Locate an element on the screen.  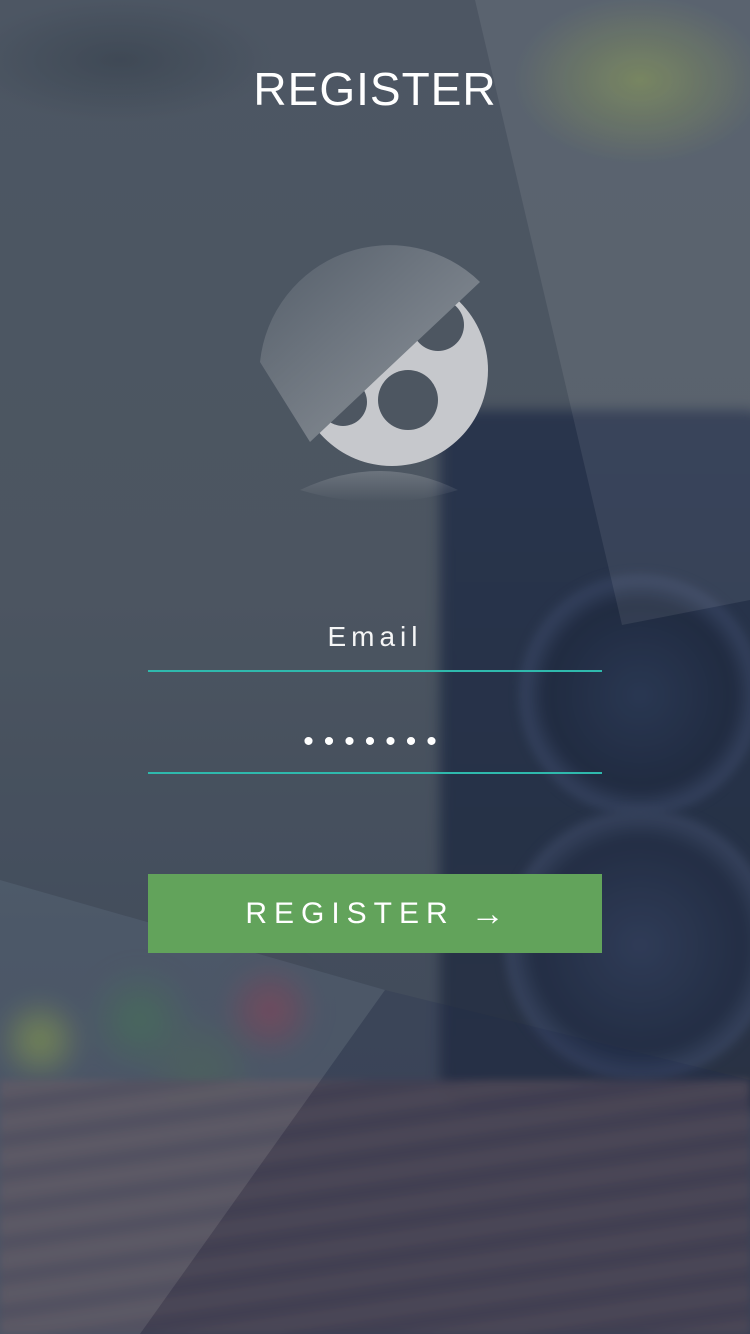
register-button-label: REGISTER is located at coordinates (350, 913).